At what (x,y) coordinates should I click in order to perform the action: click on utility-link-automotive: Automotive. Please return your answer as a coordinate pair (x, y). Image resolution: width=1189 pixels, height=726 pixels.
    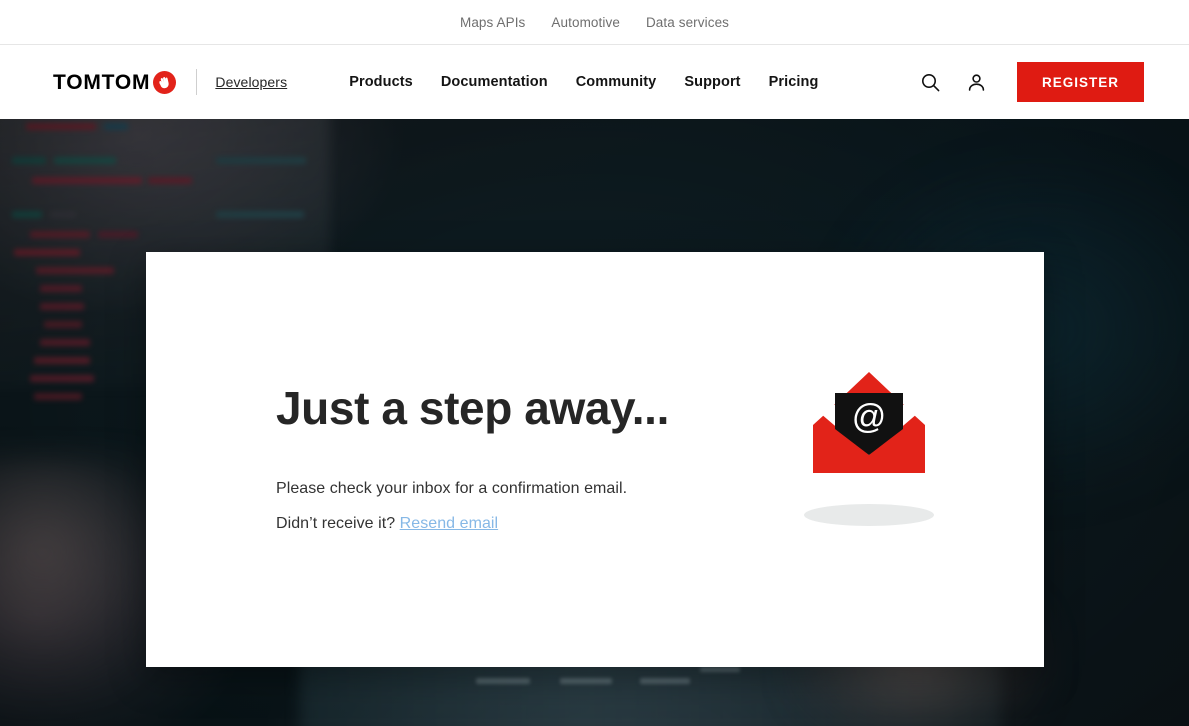
    Looking at the image, I should click on (585, 22).